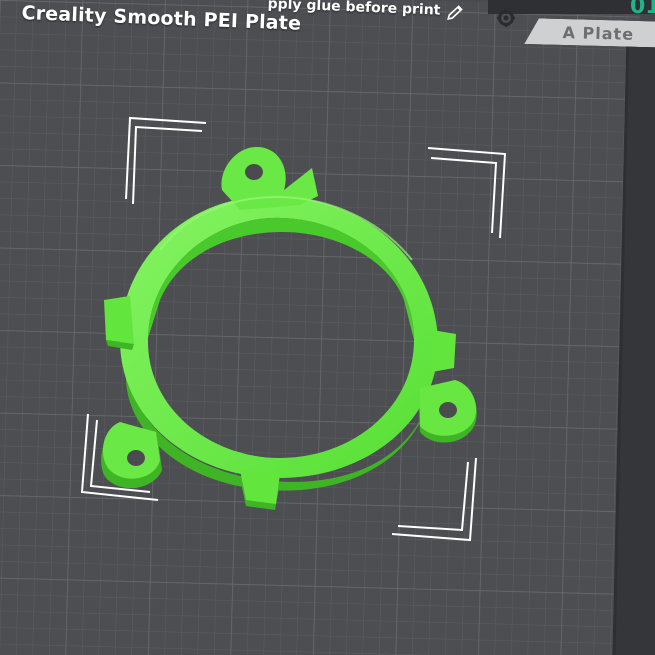 The height and width of the screenshot is (655, 655). I want to click on model-tab-bottom, so click(260, 487).